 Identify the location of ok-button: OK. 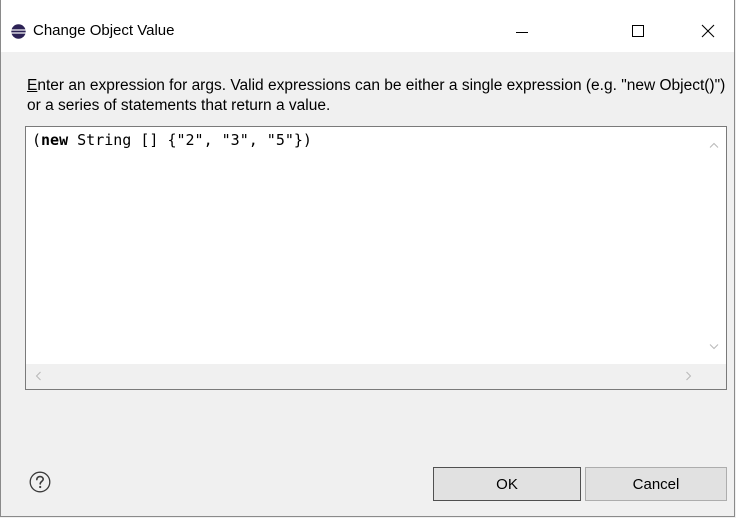
(507, 484).